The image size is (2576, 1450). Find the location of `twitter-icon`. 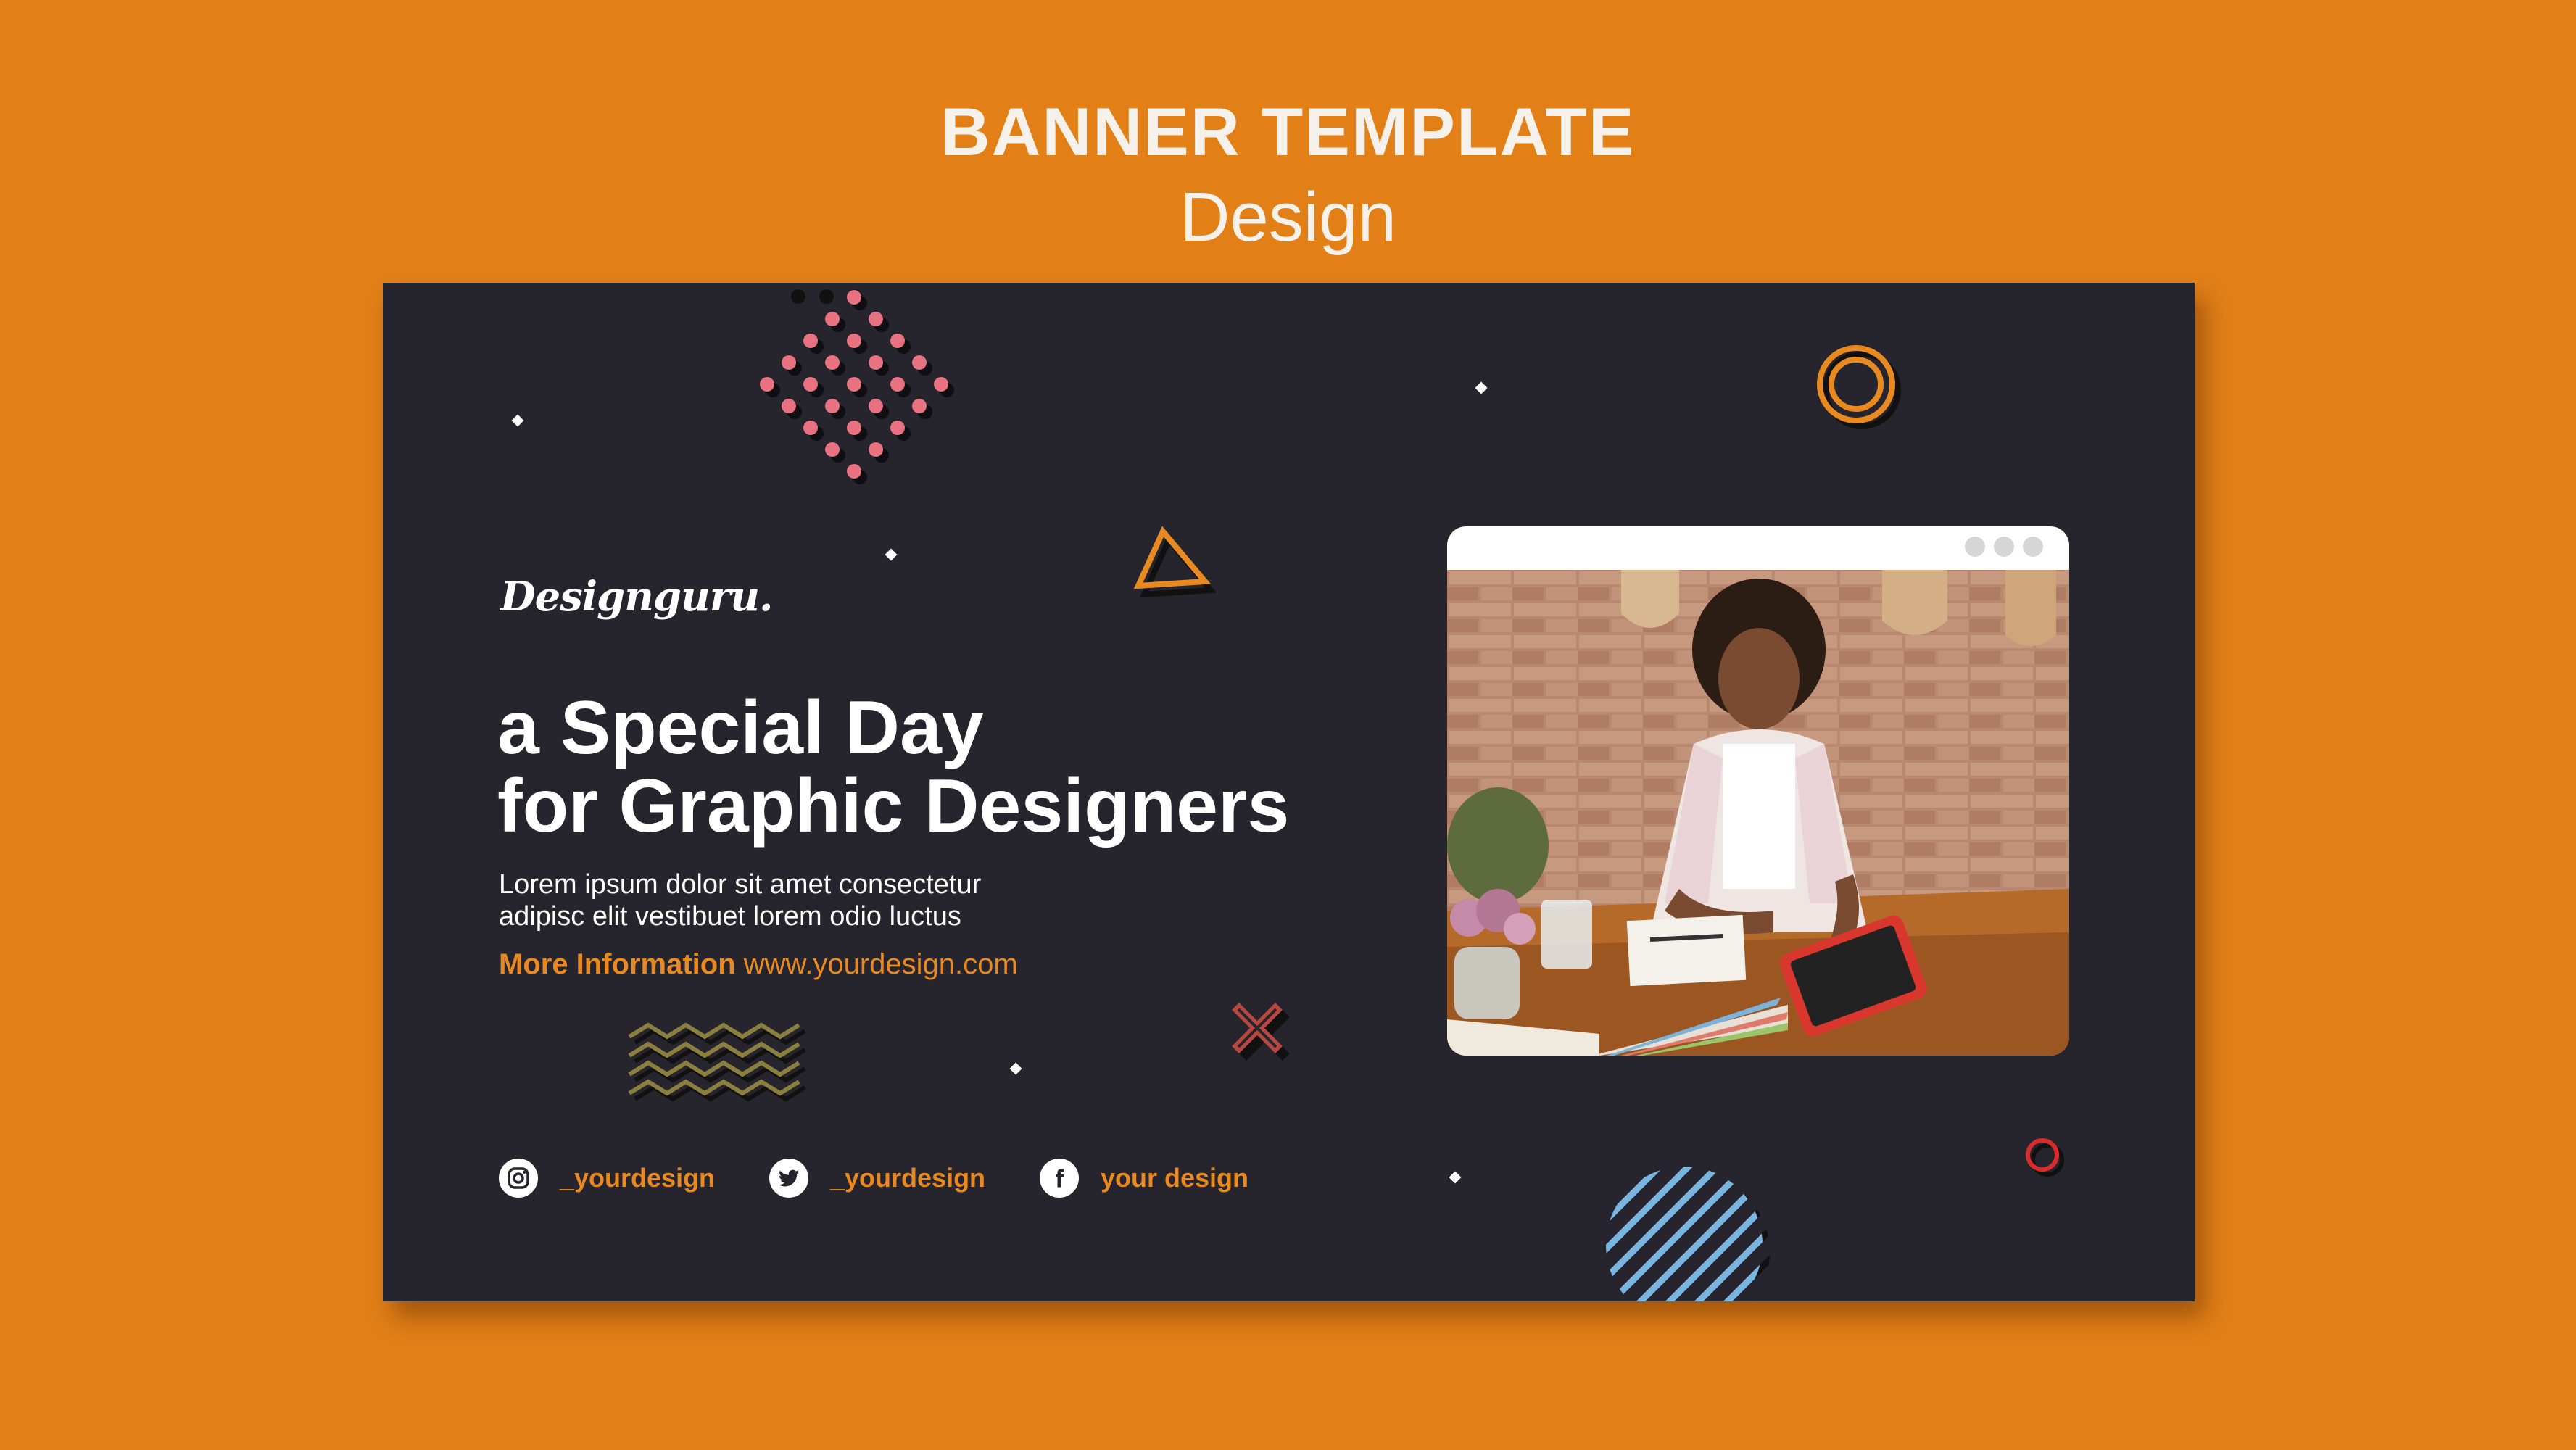

twitter-icon is located at coordinates (788, 1178).